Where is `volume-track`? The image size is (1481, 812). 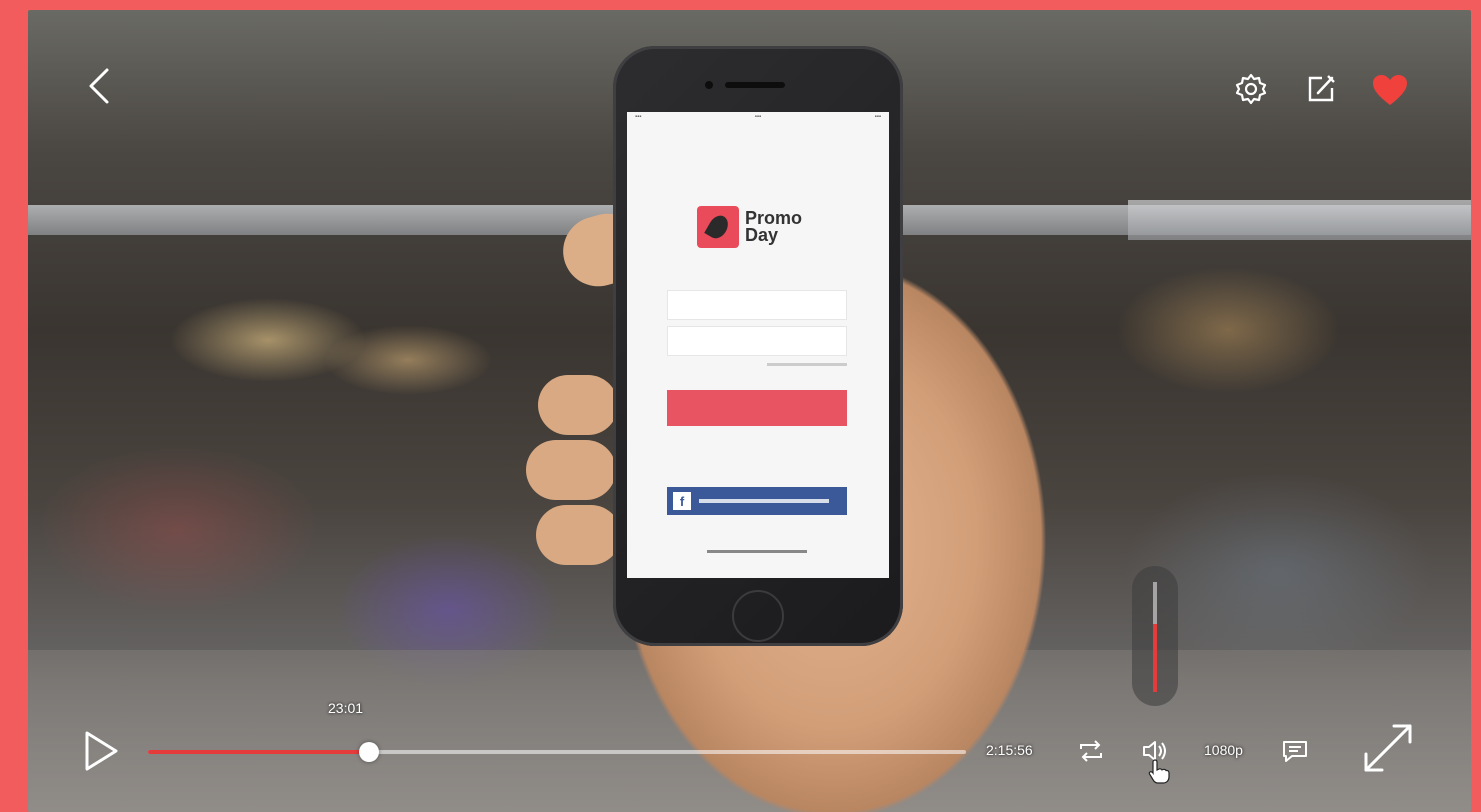 volume-track is located at coordinates (1155, 637).